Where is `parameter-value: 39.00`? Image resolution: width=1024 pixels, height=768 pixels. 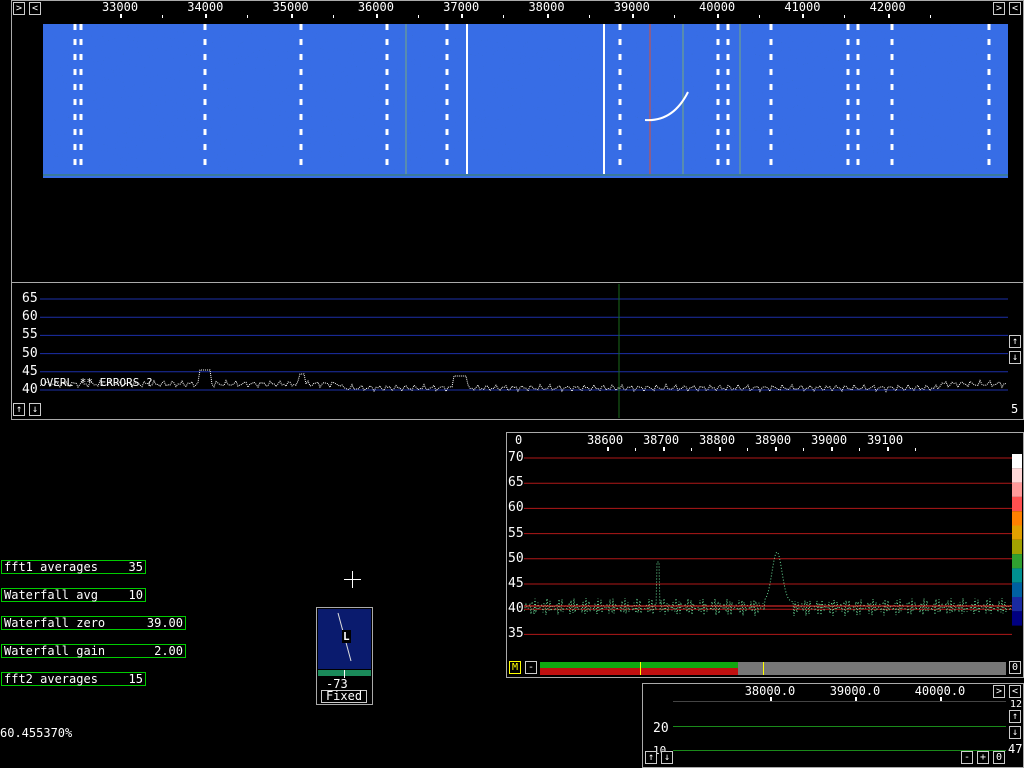
parameter-value: 39.00 is located at coordinates (164, 623).